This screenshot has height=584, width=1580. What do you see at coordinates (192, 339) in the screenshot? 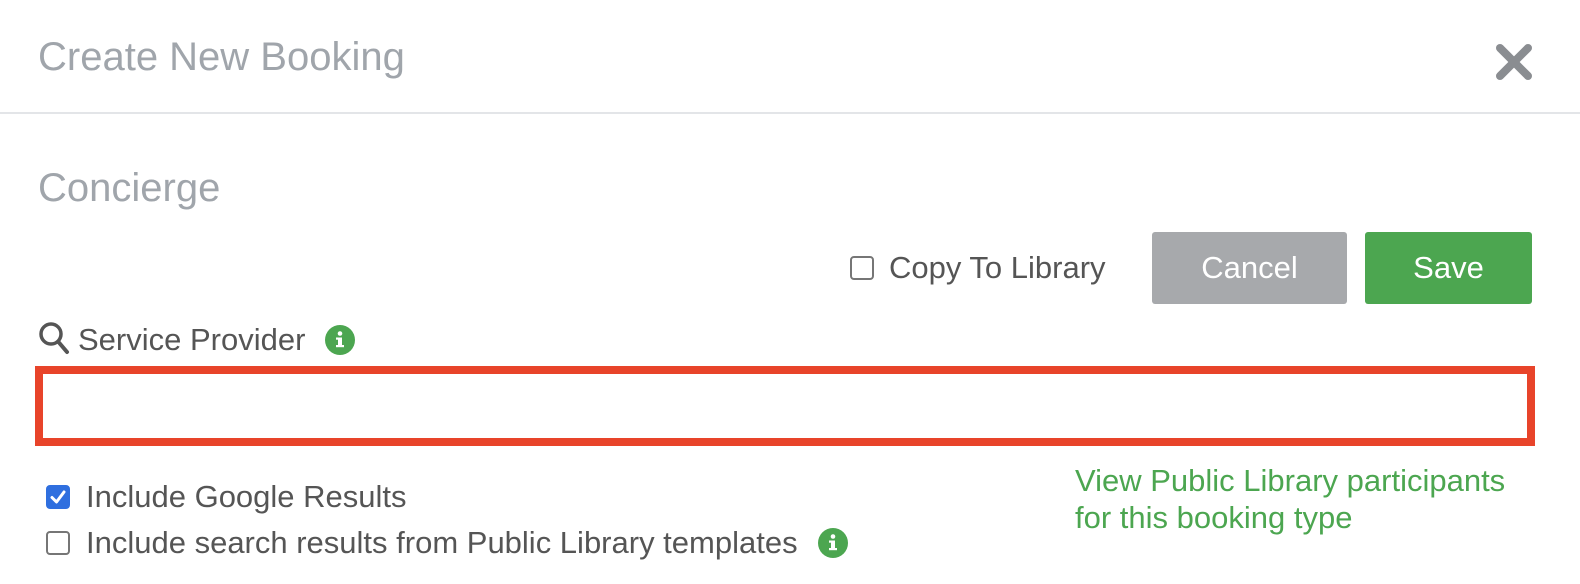
I see `service-provider-label: Service Provider` at bounding box center [192, 339].